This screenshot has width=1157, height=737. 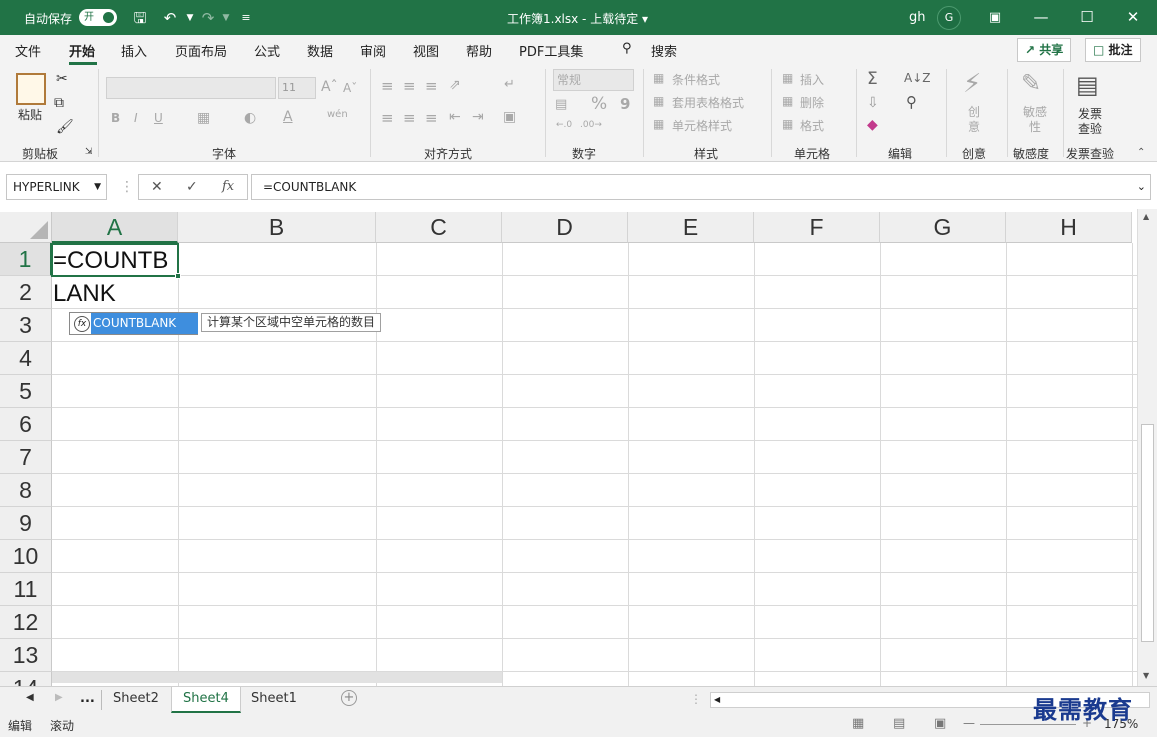 What do you see at coordinates (110, 261) in the screenshot?
I see `cell-editing-text: =COUNTB` at bounding box center [110, 261].